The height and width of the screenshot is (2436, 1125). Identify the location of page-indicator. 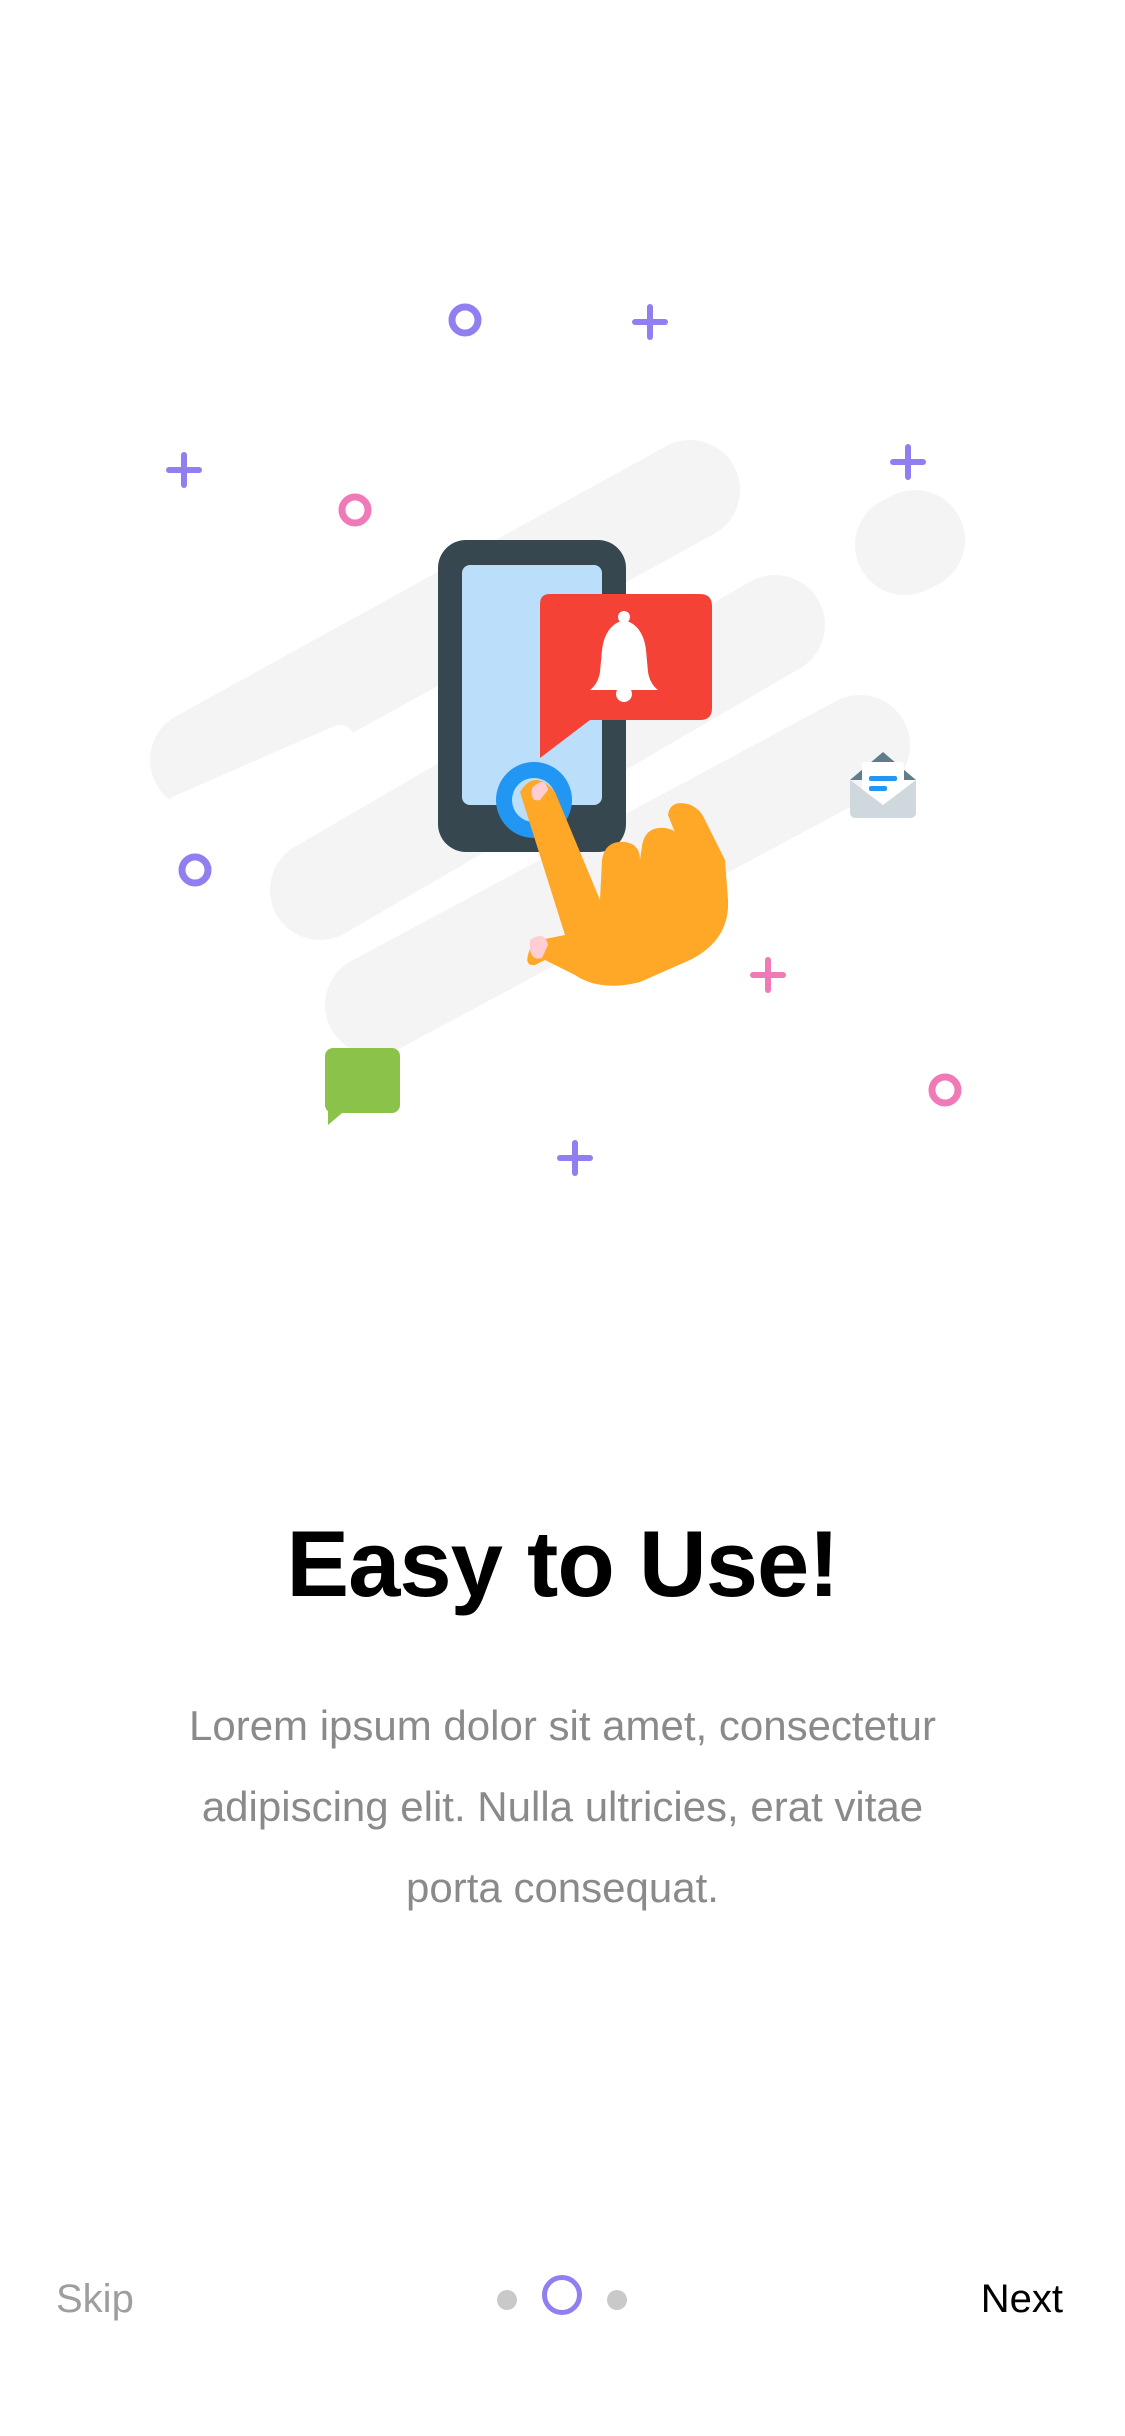
(562, 2300).